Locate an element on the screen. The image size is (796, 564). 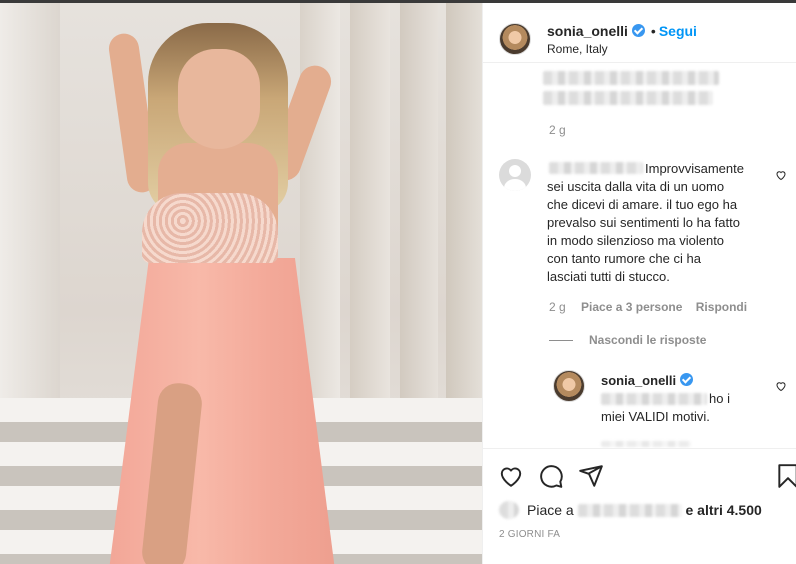
author-line: sonia_onelli • Segui is located at coordinates (622, 32).